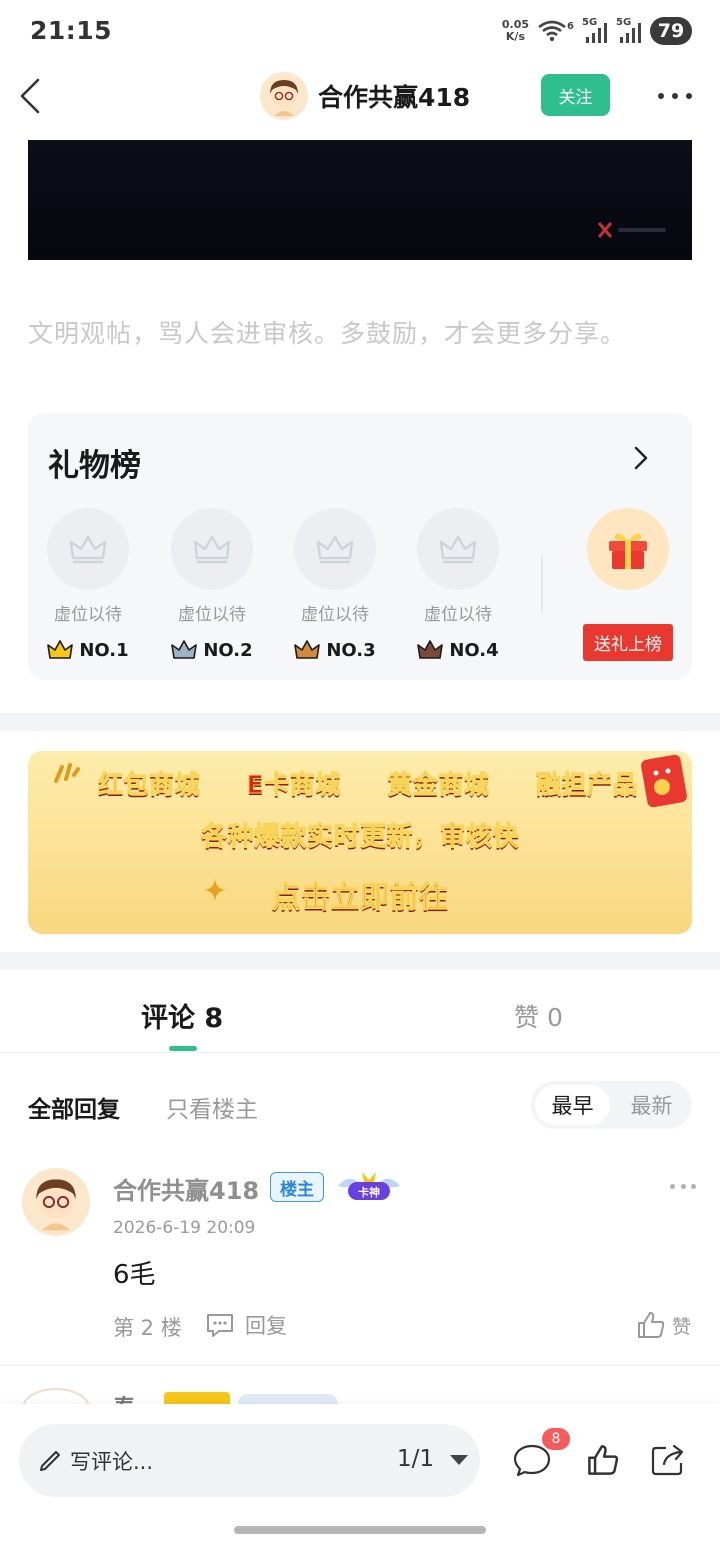 This screenshot has height=1544, width=720. What do you see at coordinates (570, 26) in the screenshot?
I see `wifi-sub: 6` at bounding box center [570, 26].